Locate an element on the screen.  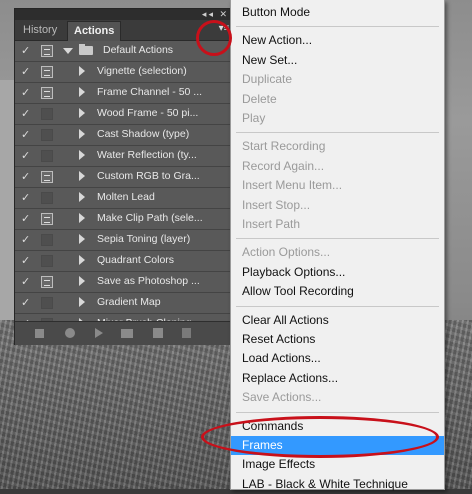
action-label: Quadrant Colors is located at coordinates (136, 260).